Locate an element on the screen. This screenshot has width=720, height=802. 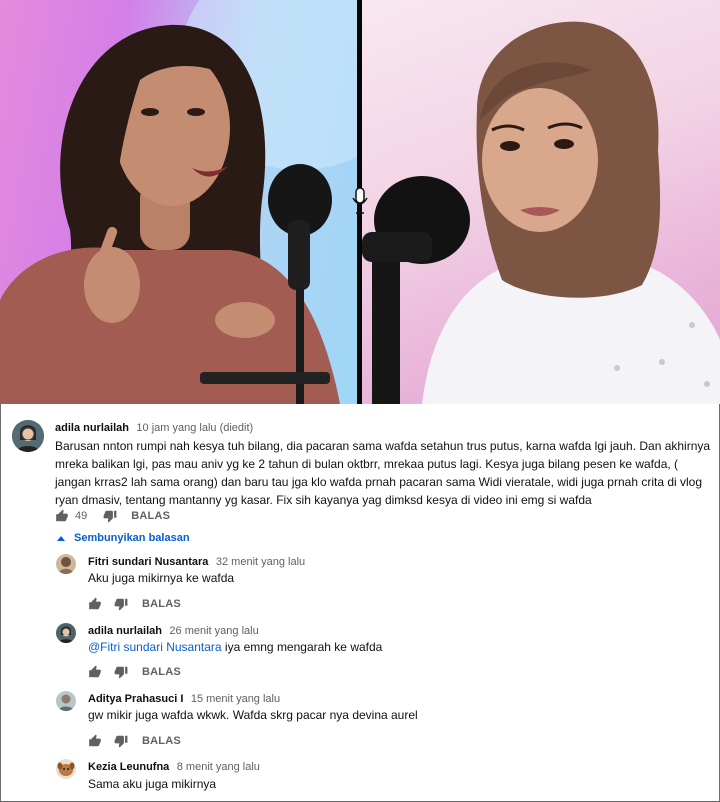
reply-author: Aditya Prahasuci I is located at coordinates (135, 699).